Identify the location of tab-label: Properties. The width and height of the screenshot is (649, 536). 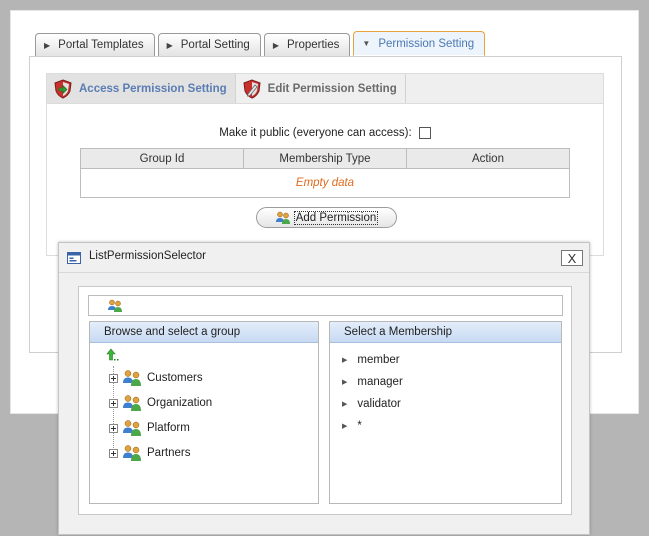
(313, 45).